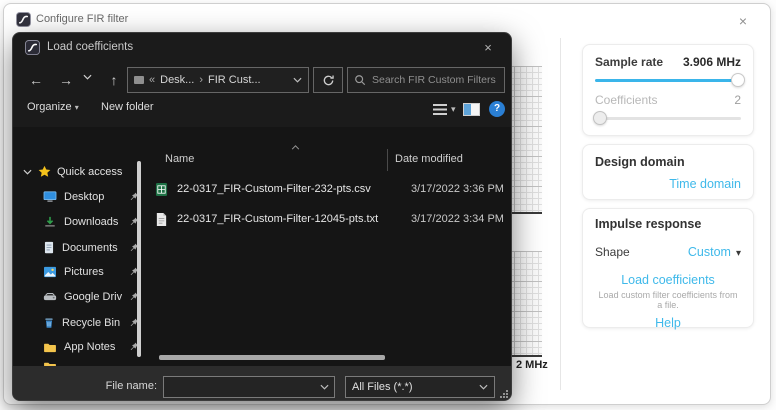  What do you see at coordinates (668, 280) in the screenshot?
I see `load-coefficients-link: Load coefficients` at bounding box center [668, 280].